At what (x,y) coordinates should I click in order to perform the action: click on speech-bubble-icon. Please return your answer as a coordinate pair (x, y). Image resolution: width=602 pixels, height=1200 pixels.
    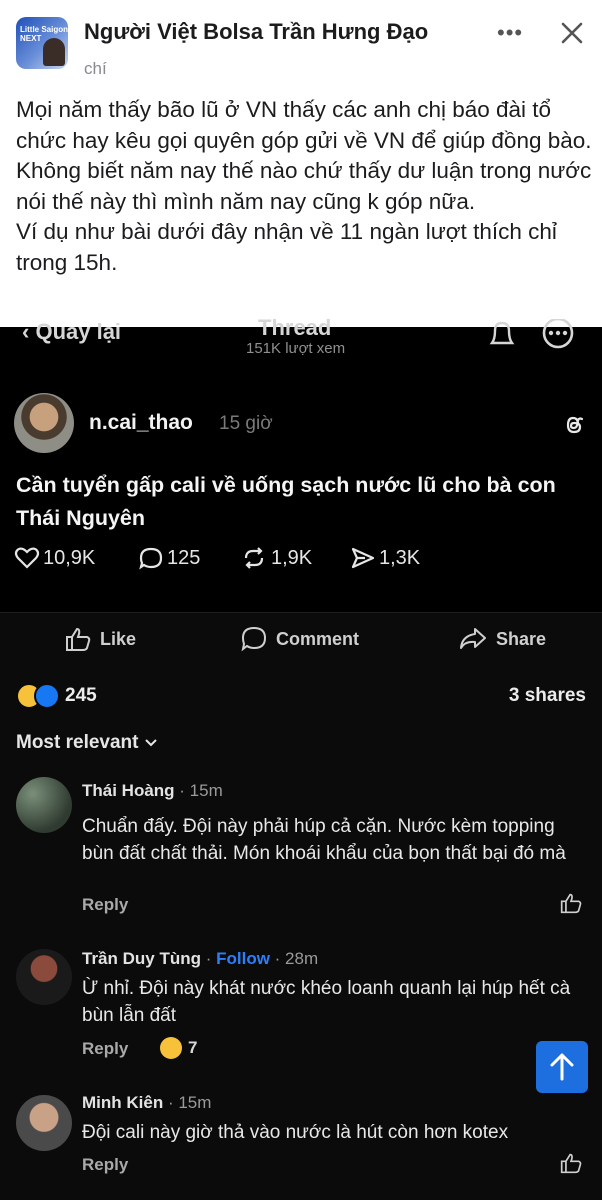
    Looking at the image, I should click on (151, 558).